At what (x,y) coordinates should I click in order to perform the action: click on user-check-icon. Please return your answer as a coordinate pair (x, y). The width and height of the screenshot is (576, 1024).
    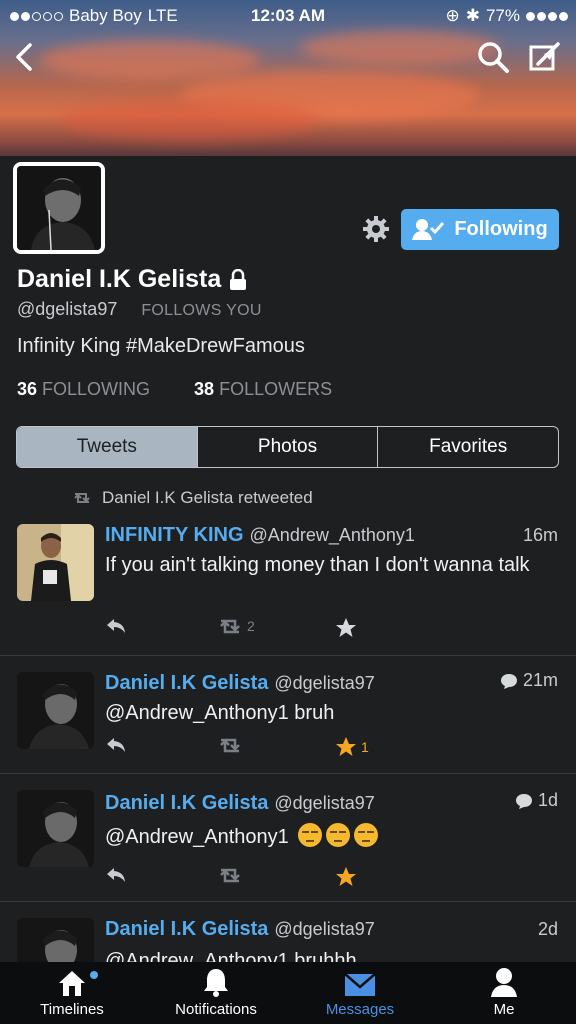
    Looking at the image, I should click on (428, 229).